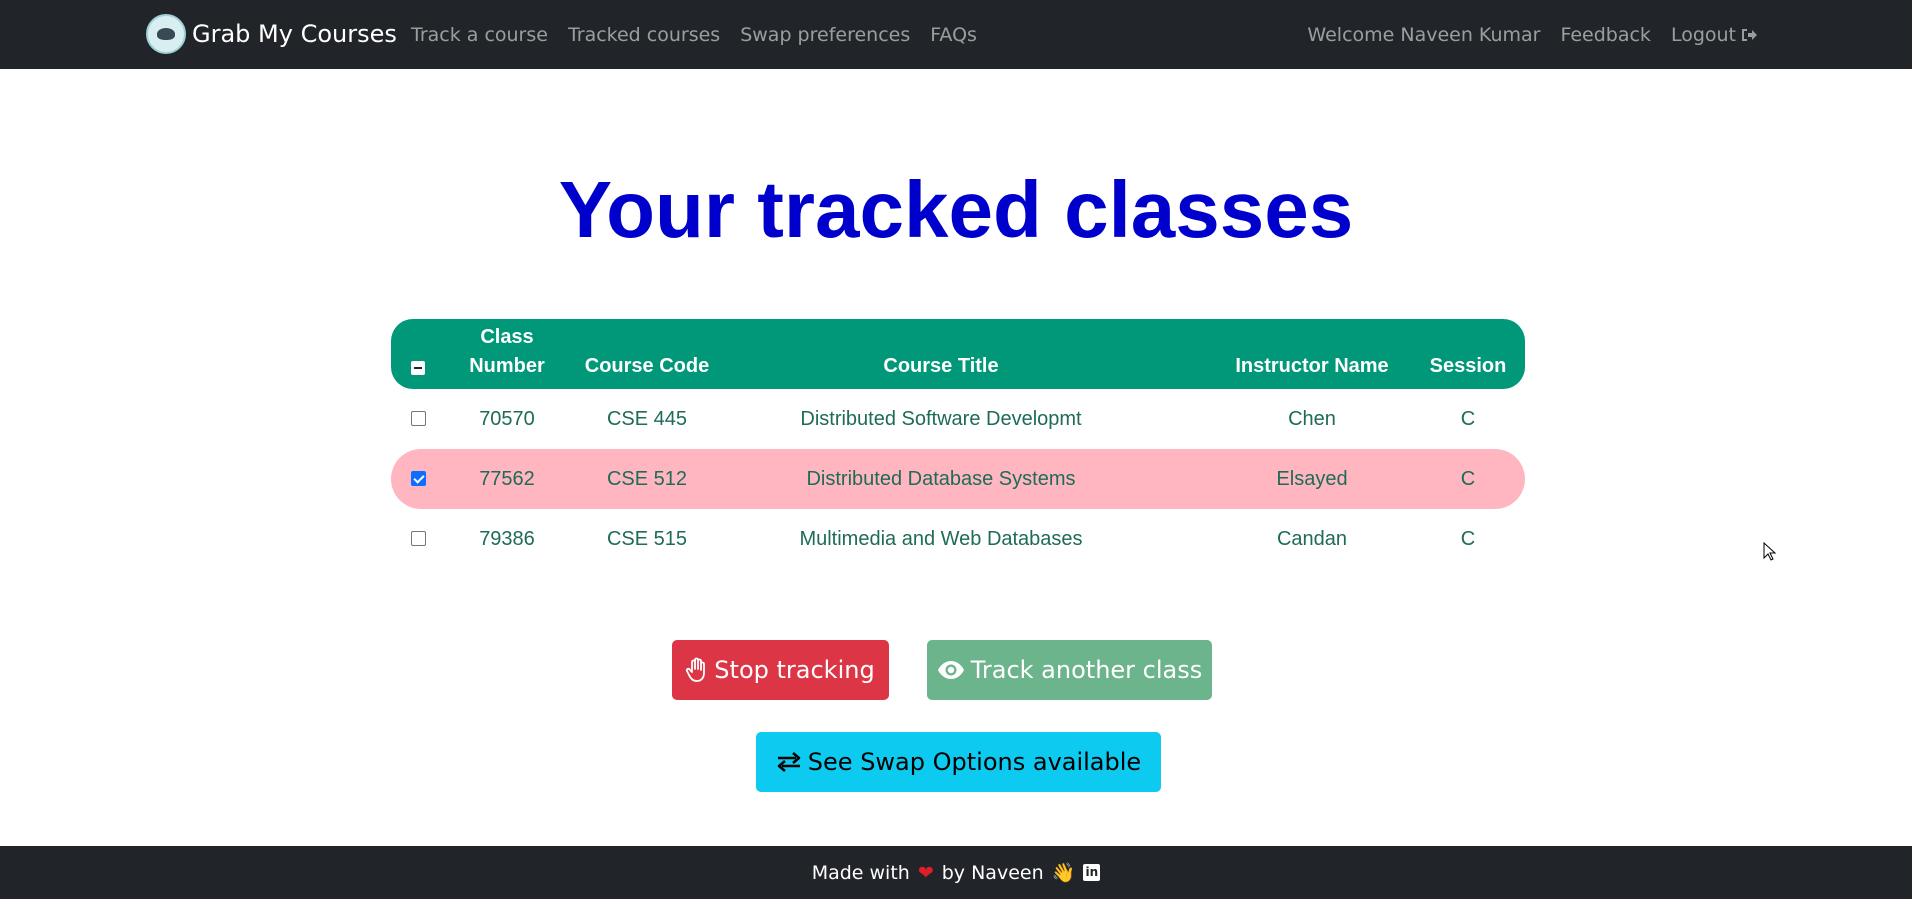 The image size is (1912, 899). What do you see at coordinates (1312, 419) in the screenshot?
I see `cell-instructor: Chen` at bounding box center [1312, 419].